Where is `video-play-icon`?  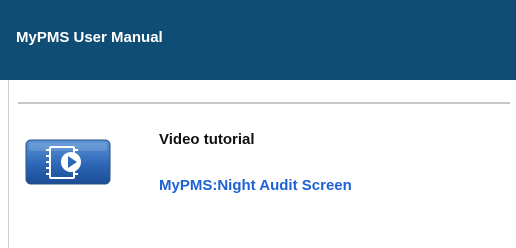
video-play-icon is located at coordinates (69, 162).